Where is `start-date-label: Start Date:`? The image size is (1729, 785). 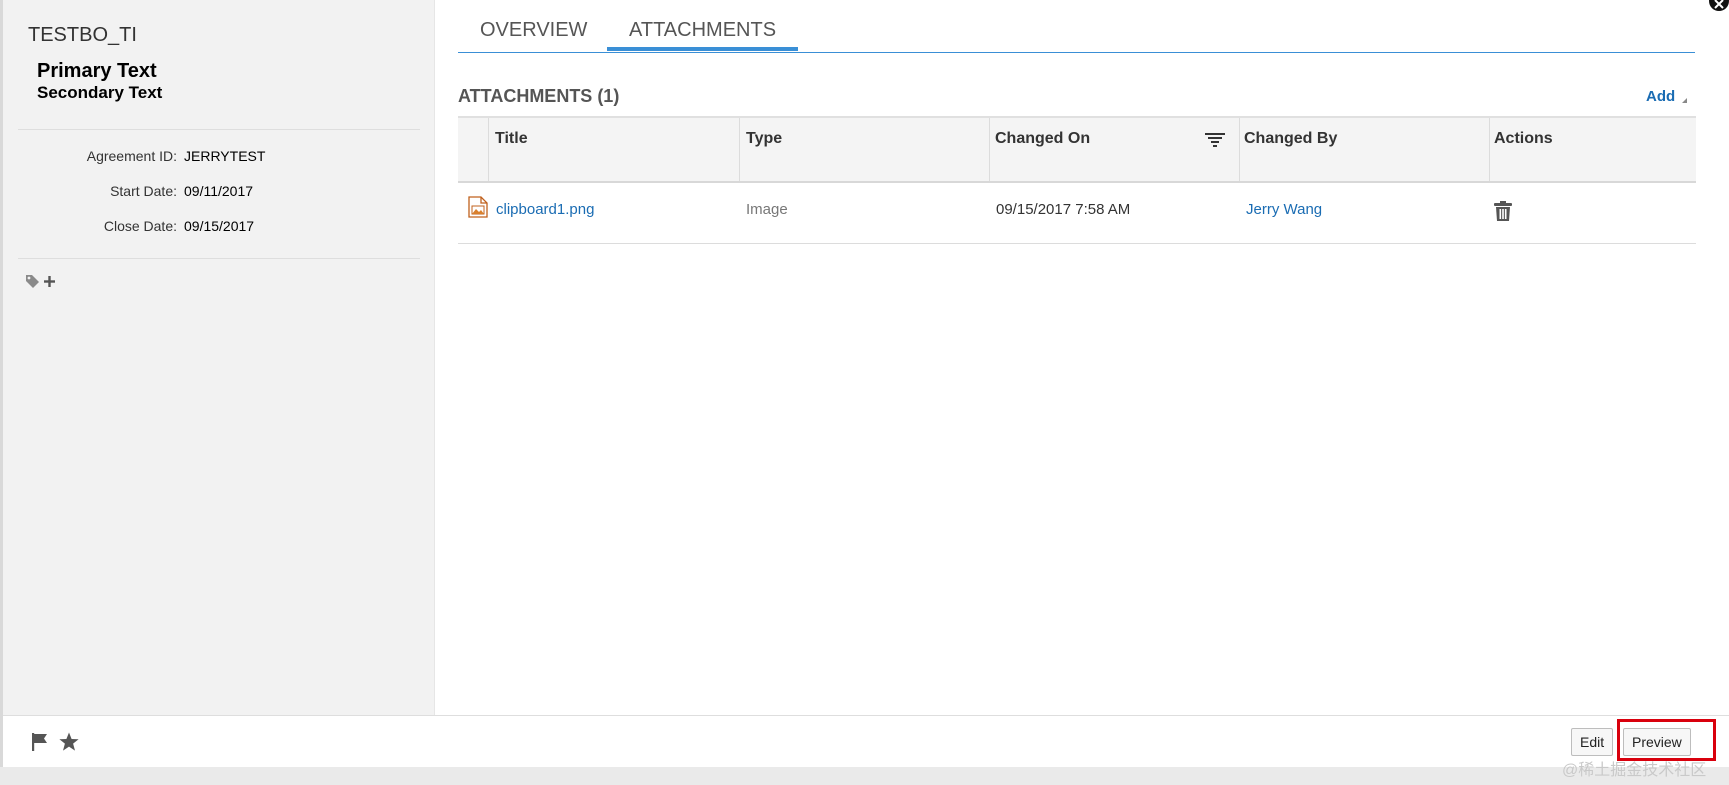
start-date-label: Start Date: is located at coordinates (143, 191).